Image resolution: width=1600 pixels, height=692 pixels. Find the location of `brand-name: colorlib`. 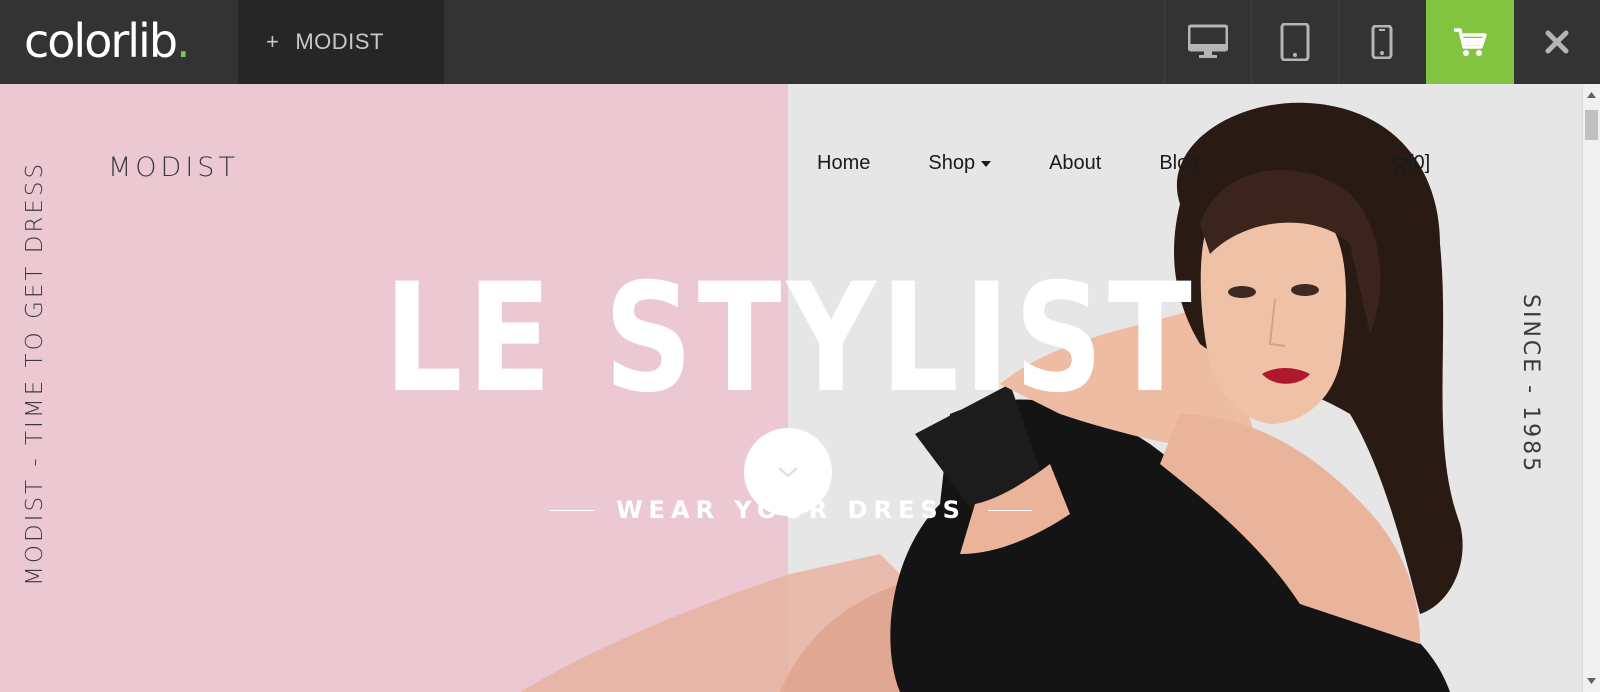

brand-name: colorlib is located at coordinates (101, 41).